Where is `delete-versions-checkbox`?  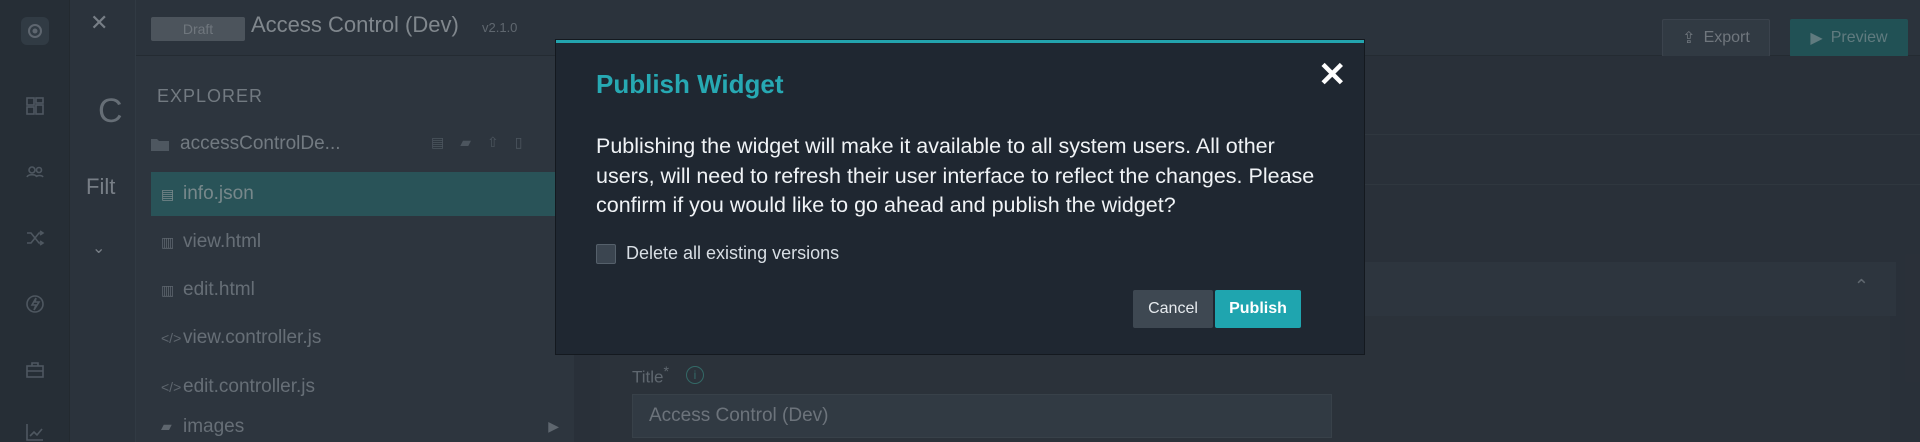 delete-versions-checkbox is located at coordinates (606, 253).